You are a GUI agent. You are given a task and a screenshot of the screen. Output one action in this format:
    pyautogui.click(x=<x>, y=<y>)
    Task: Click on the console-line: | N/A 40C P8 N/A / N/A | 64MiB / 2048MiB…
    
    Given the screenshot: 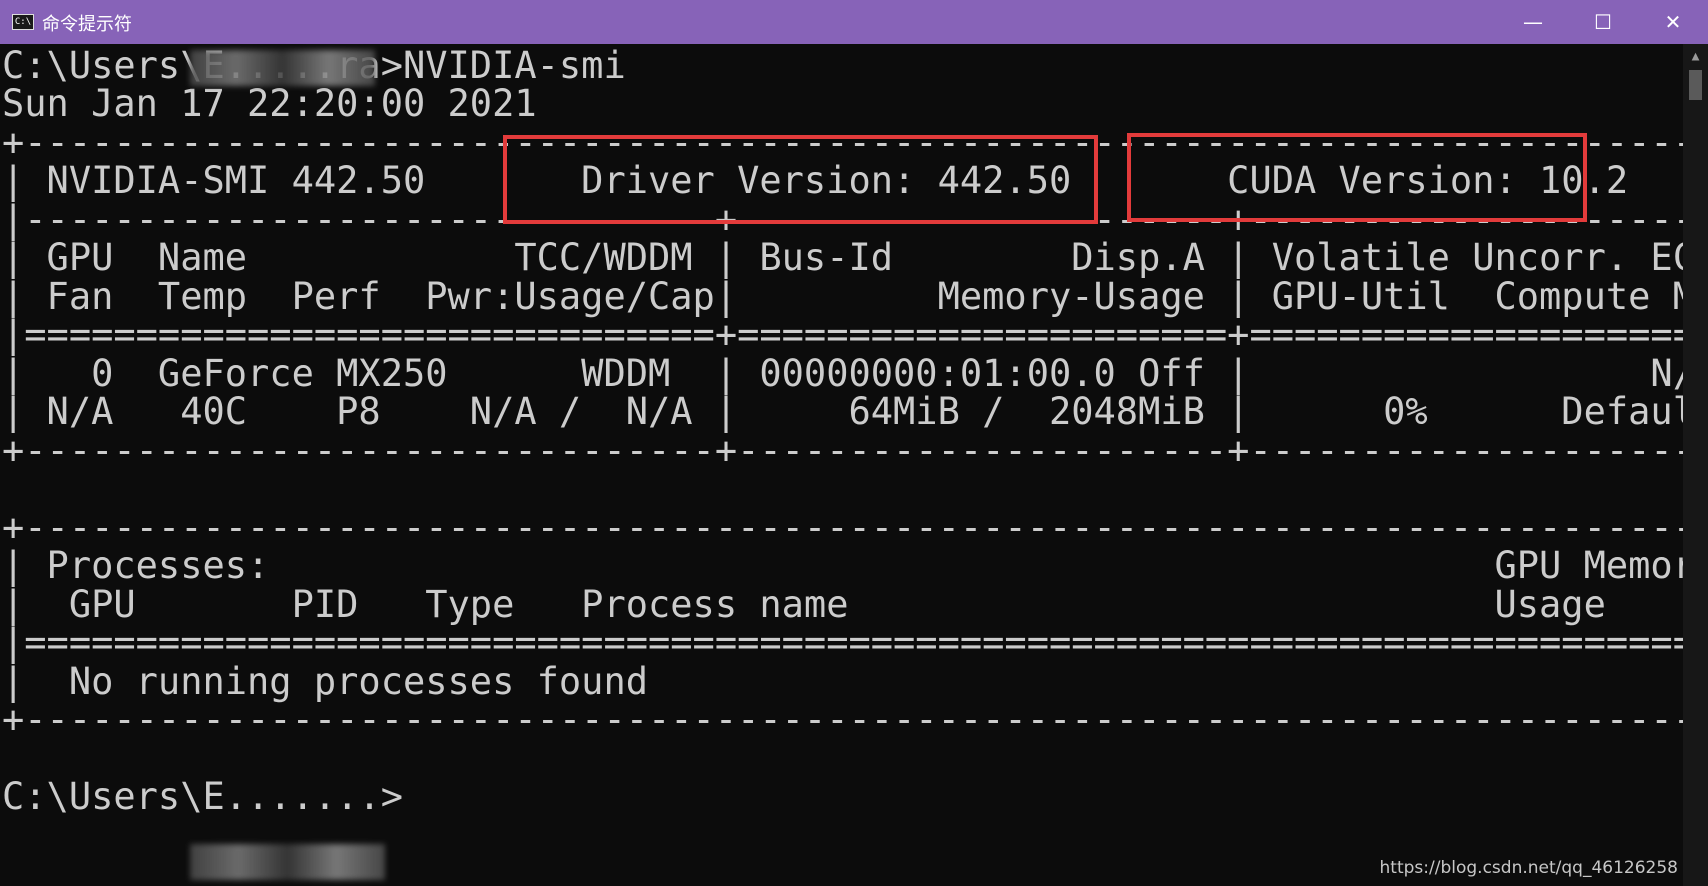 What is the action you would take?
    pyautogui.click(x=842, y=411)
    